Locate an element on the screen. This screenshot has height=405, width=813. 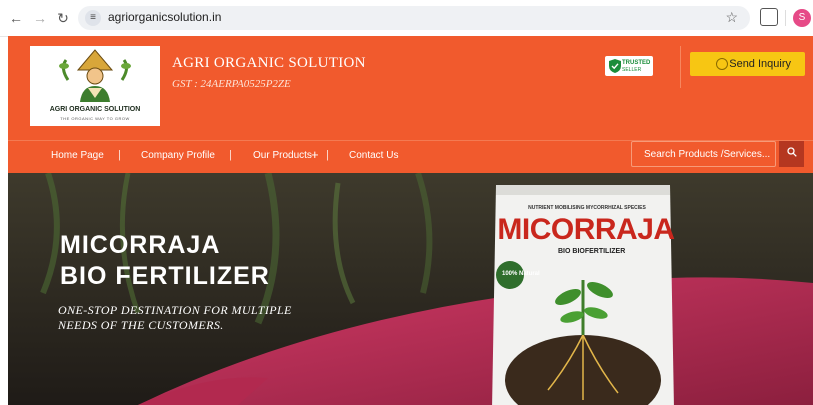
banner-subtitle-line2: NEEDS OF THE CUSTOMERS. is located at coordinates (141, 325).